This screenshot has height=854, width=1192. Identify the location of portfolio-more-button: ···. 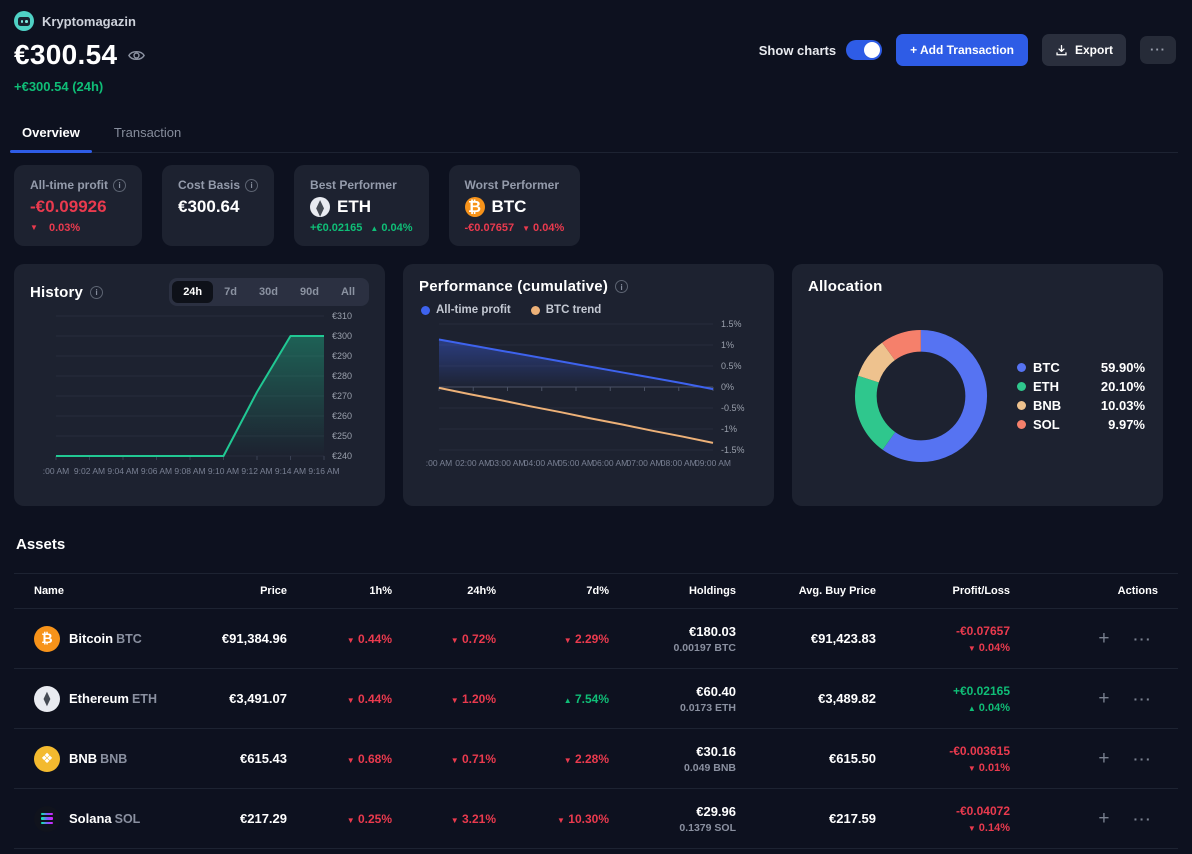
(1158, 50).